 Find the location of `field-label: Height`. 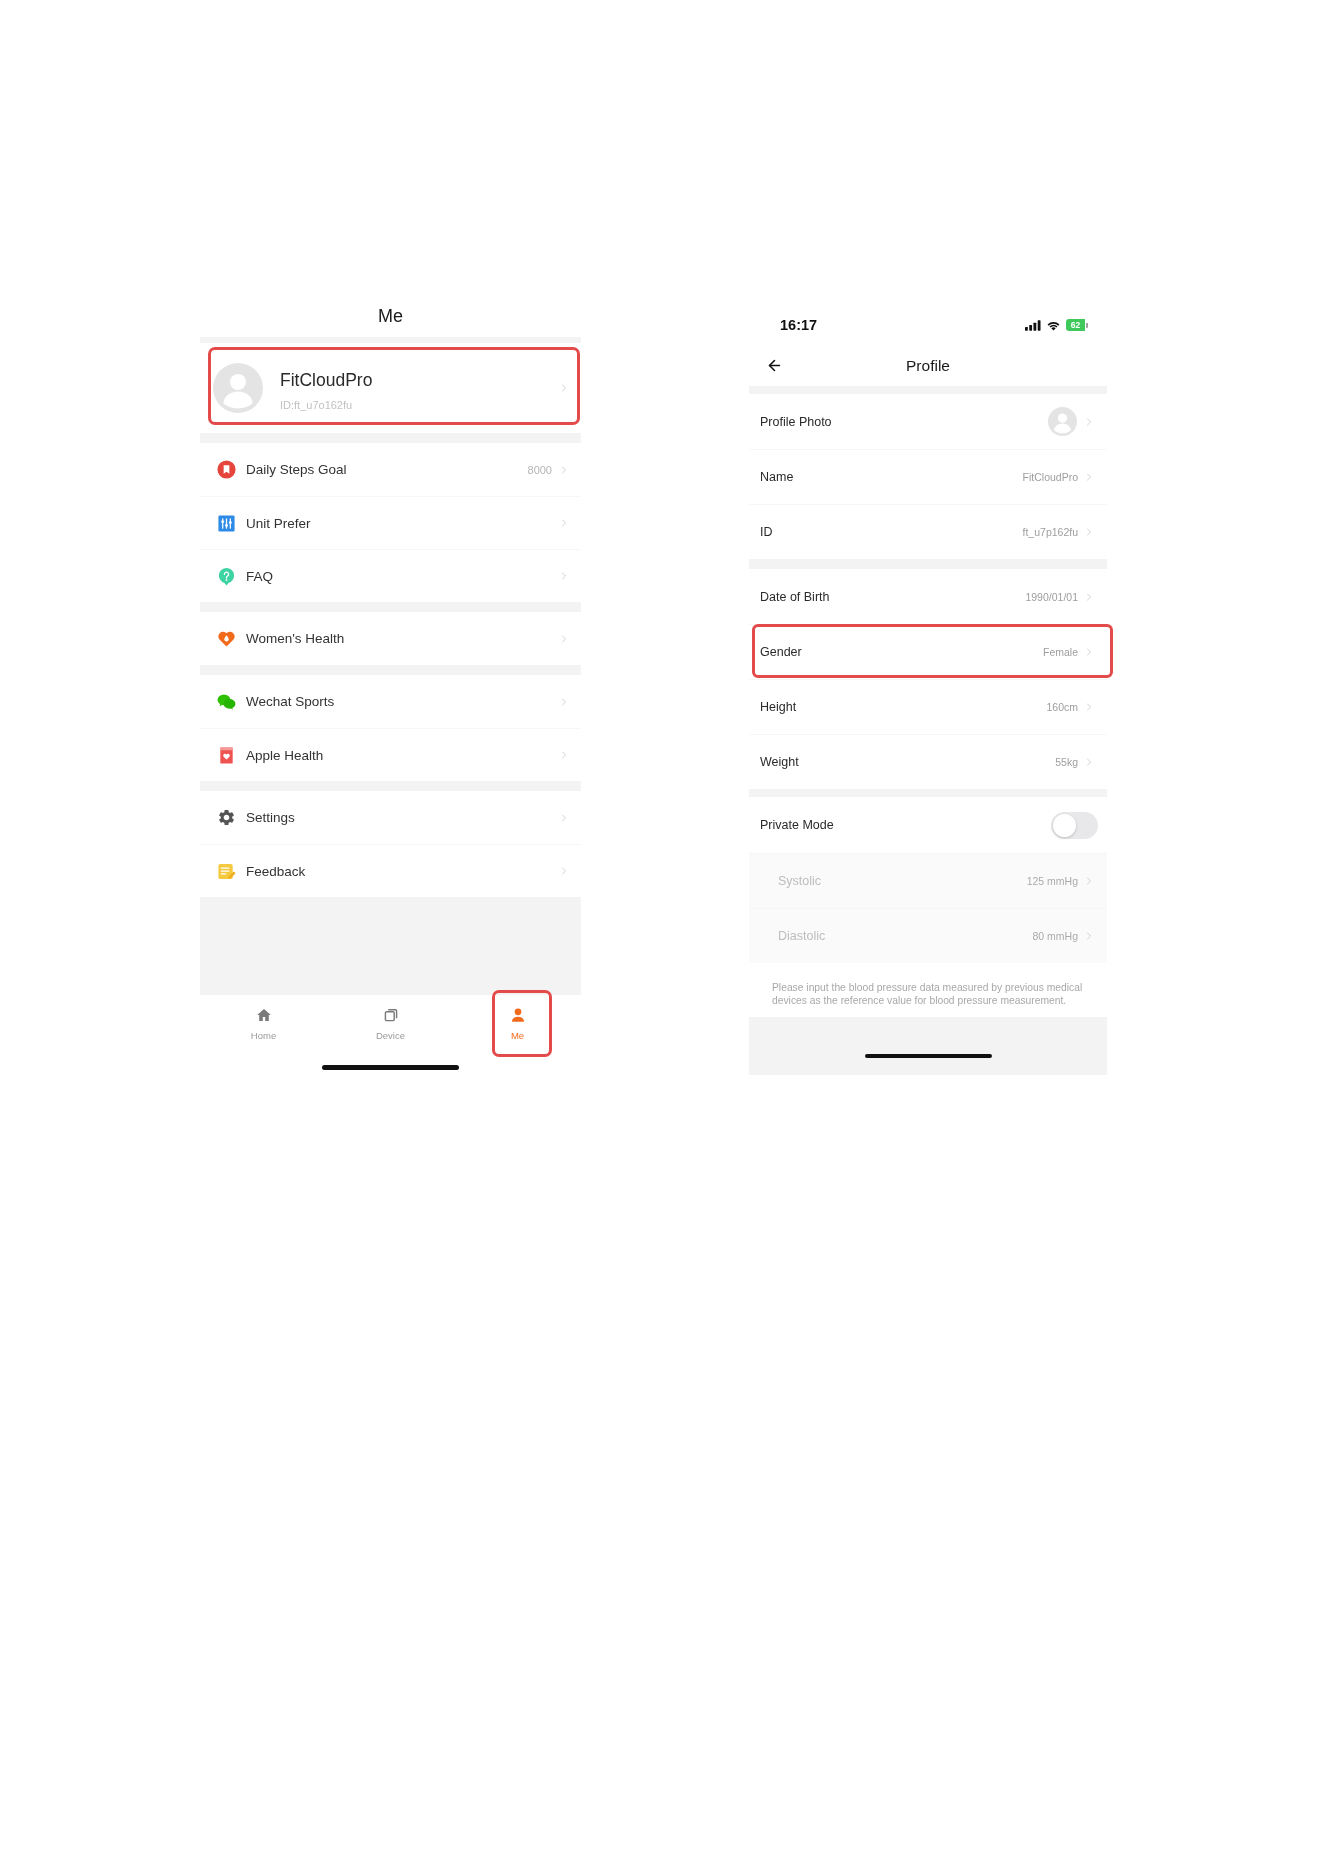

field-label: Height is located at coordinates (903, 707).